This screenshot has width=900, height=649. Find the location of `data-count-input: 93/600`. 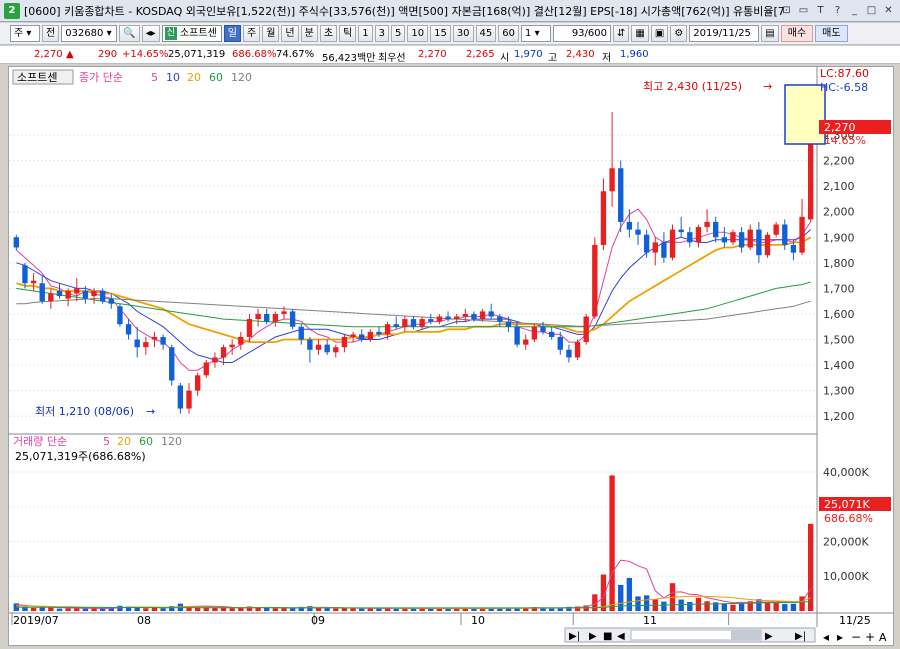

data-count-input: 93/600 is located at coordinates (582, 33).